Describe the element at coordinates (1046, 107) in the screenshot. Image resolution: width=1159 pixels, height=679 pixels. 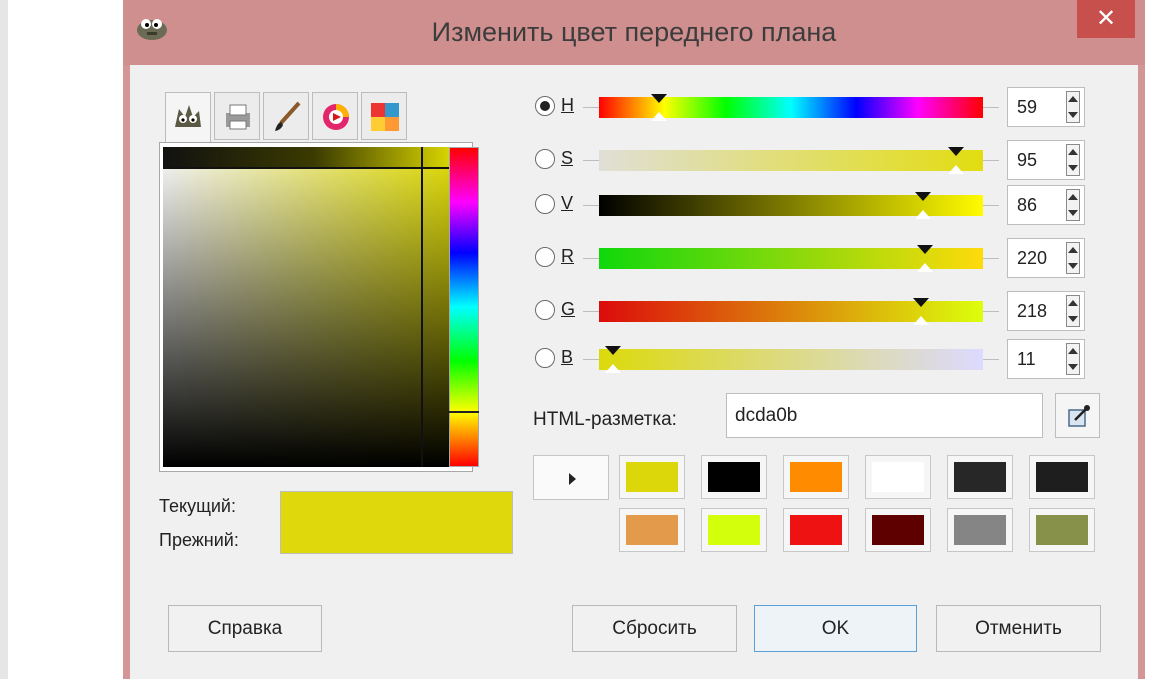
I see `spin-h: 59` at that location.